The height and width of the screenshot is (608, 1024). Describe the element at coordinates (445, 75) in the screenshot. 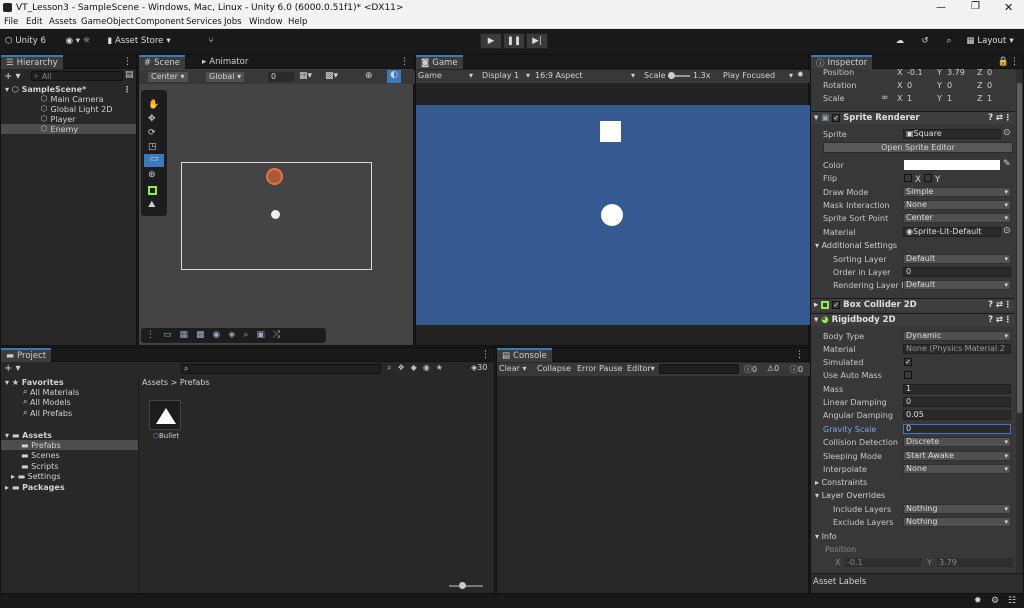

I see `game-mode-dropdown: Game ▾` at that location.